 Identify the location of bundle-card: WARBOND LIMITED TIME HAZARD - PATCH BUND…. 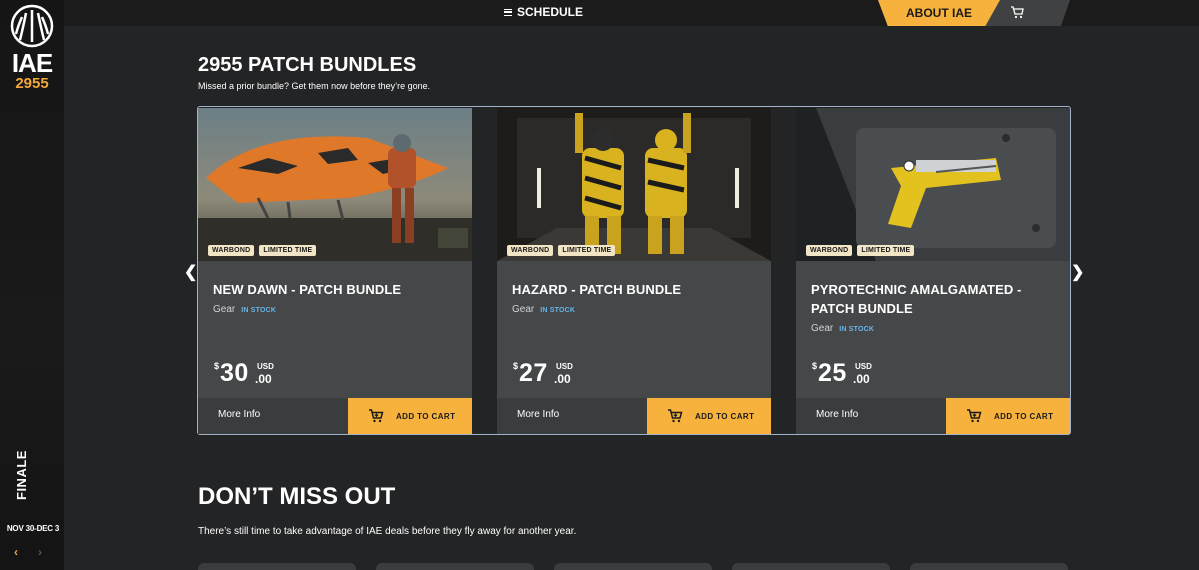
(634, 271).